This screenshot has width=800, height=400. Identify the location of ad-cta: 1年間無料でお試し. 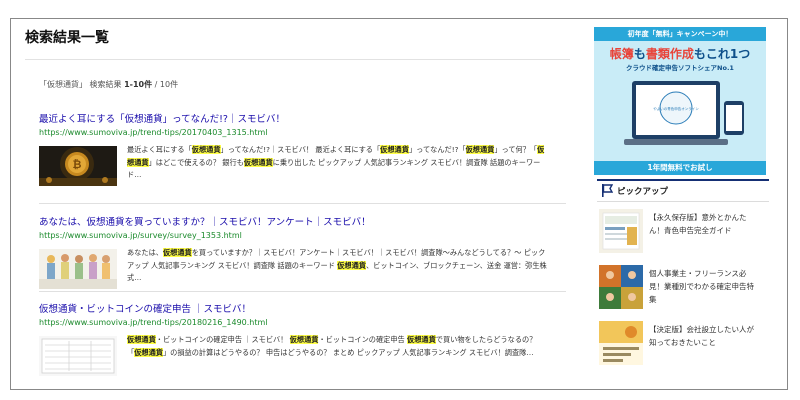
(680, 168).